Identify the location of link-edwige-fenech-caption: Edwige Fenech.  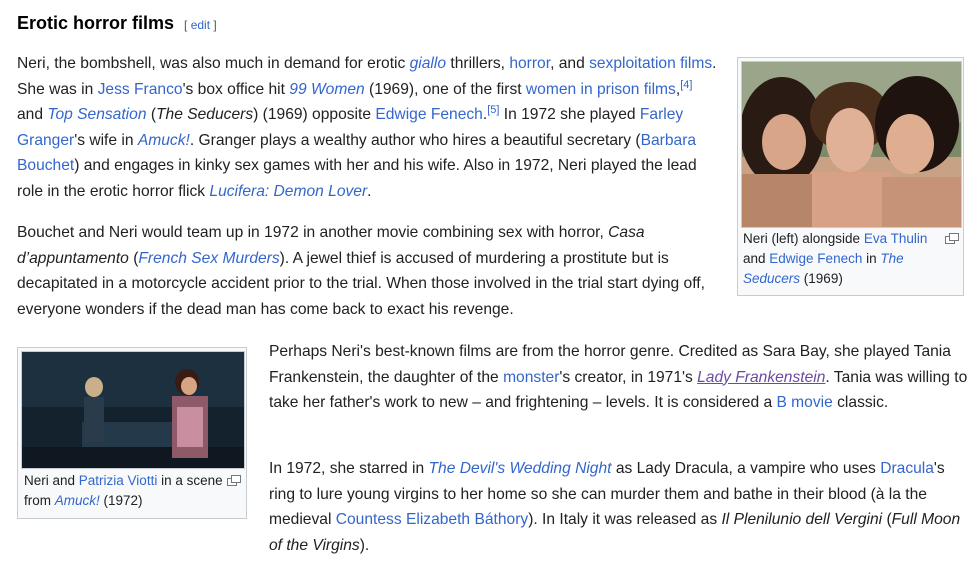
(815, 258).